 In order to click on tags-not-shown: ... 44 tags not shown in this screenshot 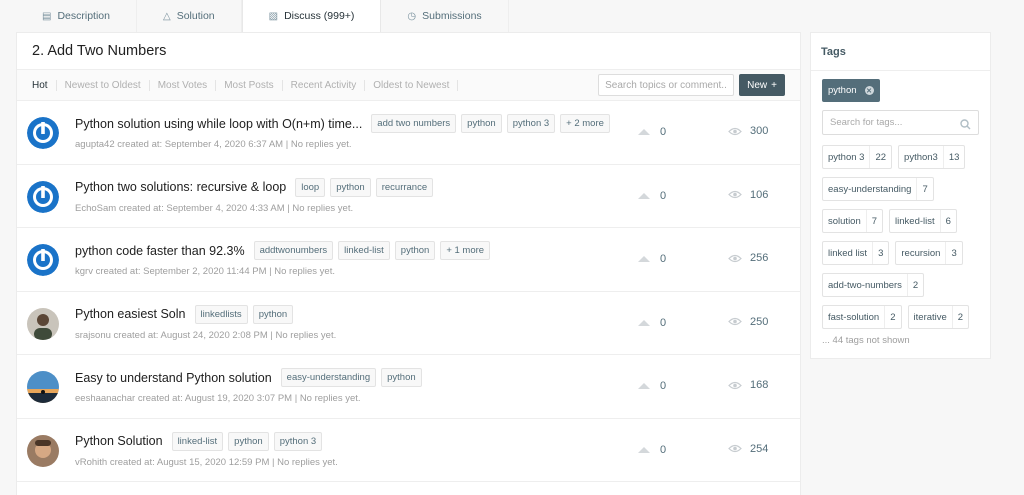, I will do `click(866, 340)`.